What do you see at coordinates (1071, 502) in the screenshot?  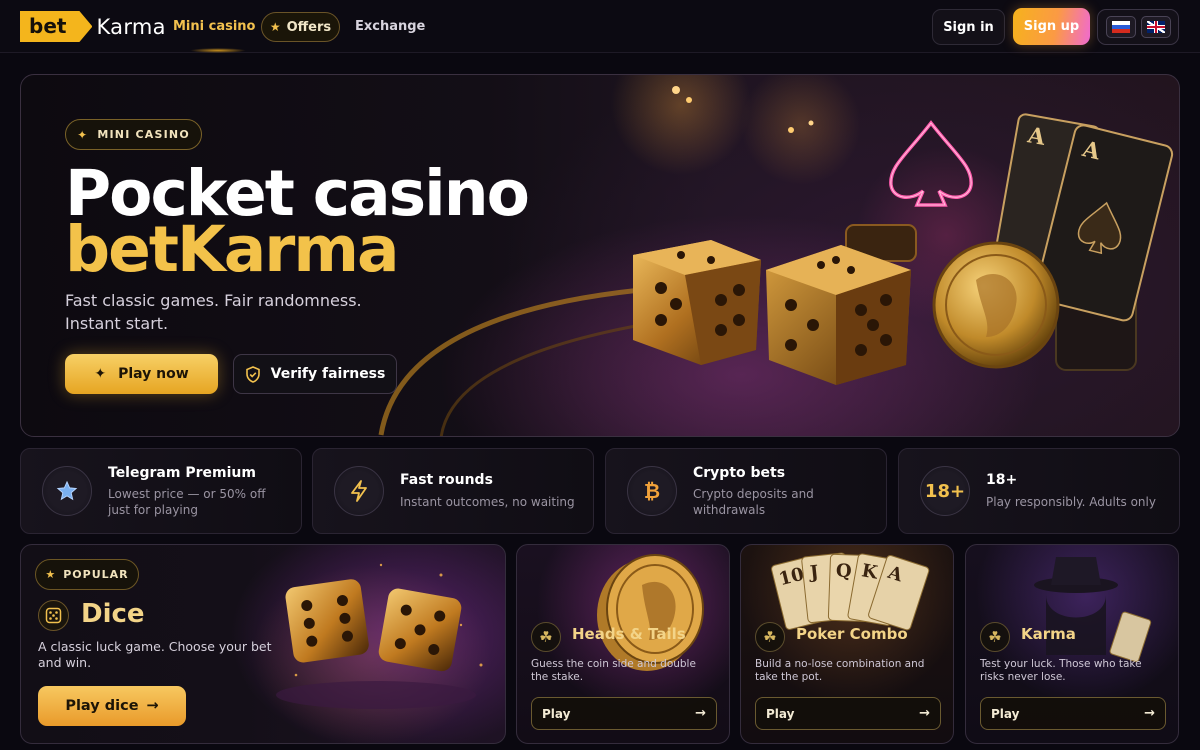 I see `feature-desc: Play responsibly. Adults only` at bounding box center [1071, 502].